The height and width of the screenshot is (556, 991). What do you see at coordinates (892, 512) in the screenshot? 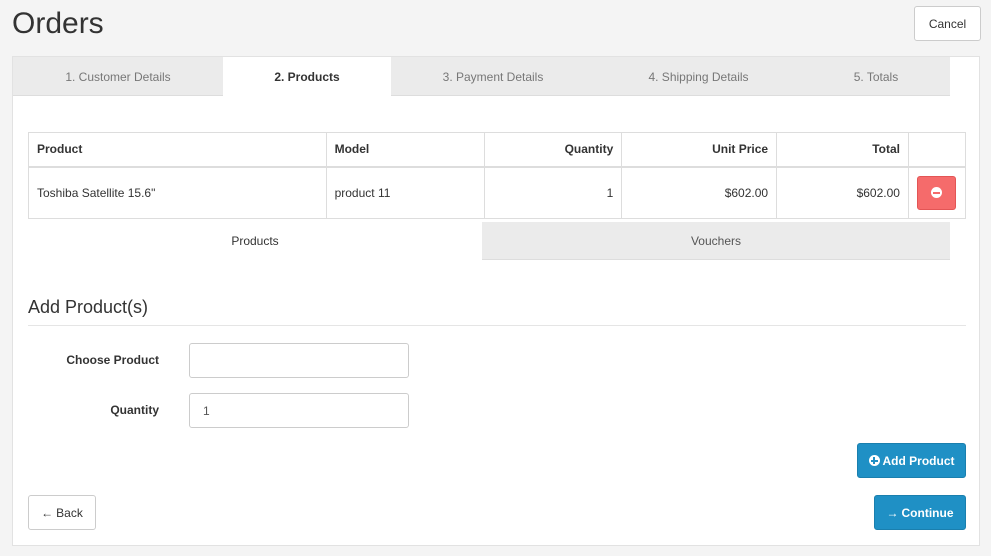
I see `arrow-right-icon: →` at bounding box center [892, 512].